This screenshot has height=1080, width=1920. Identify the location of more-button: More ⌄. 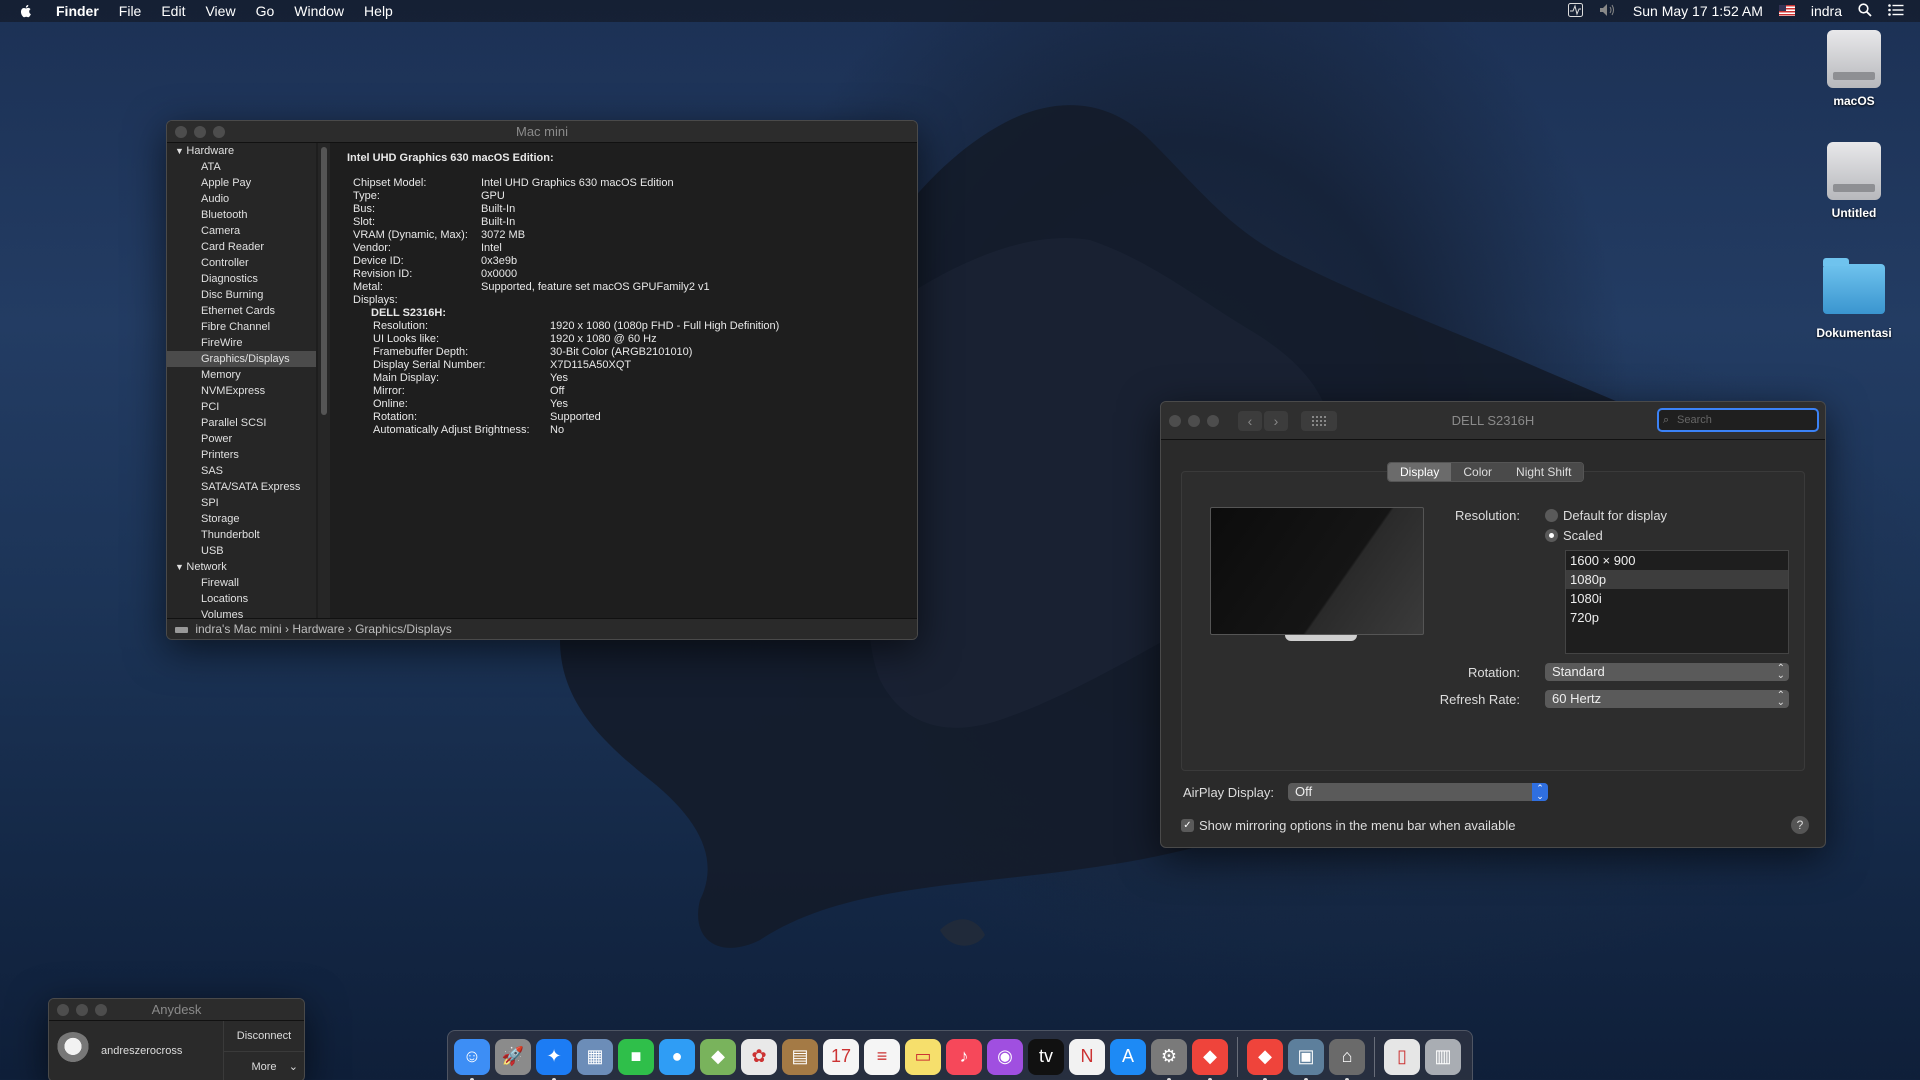
(264, 1066).